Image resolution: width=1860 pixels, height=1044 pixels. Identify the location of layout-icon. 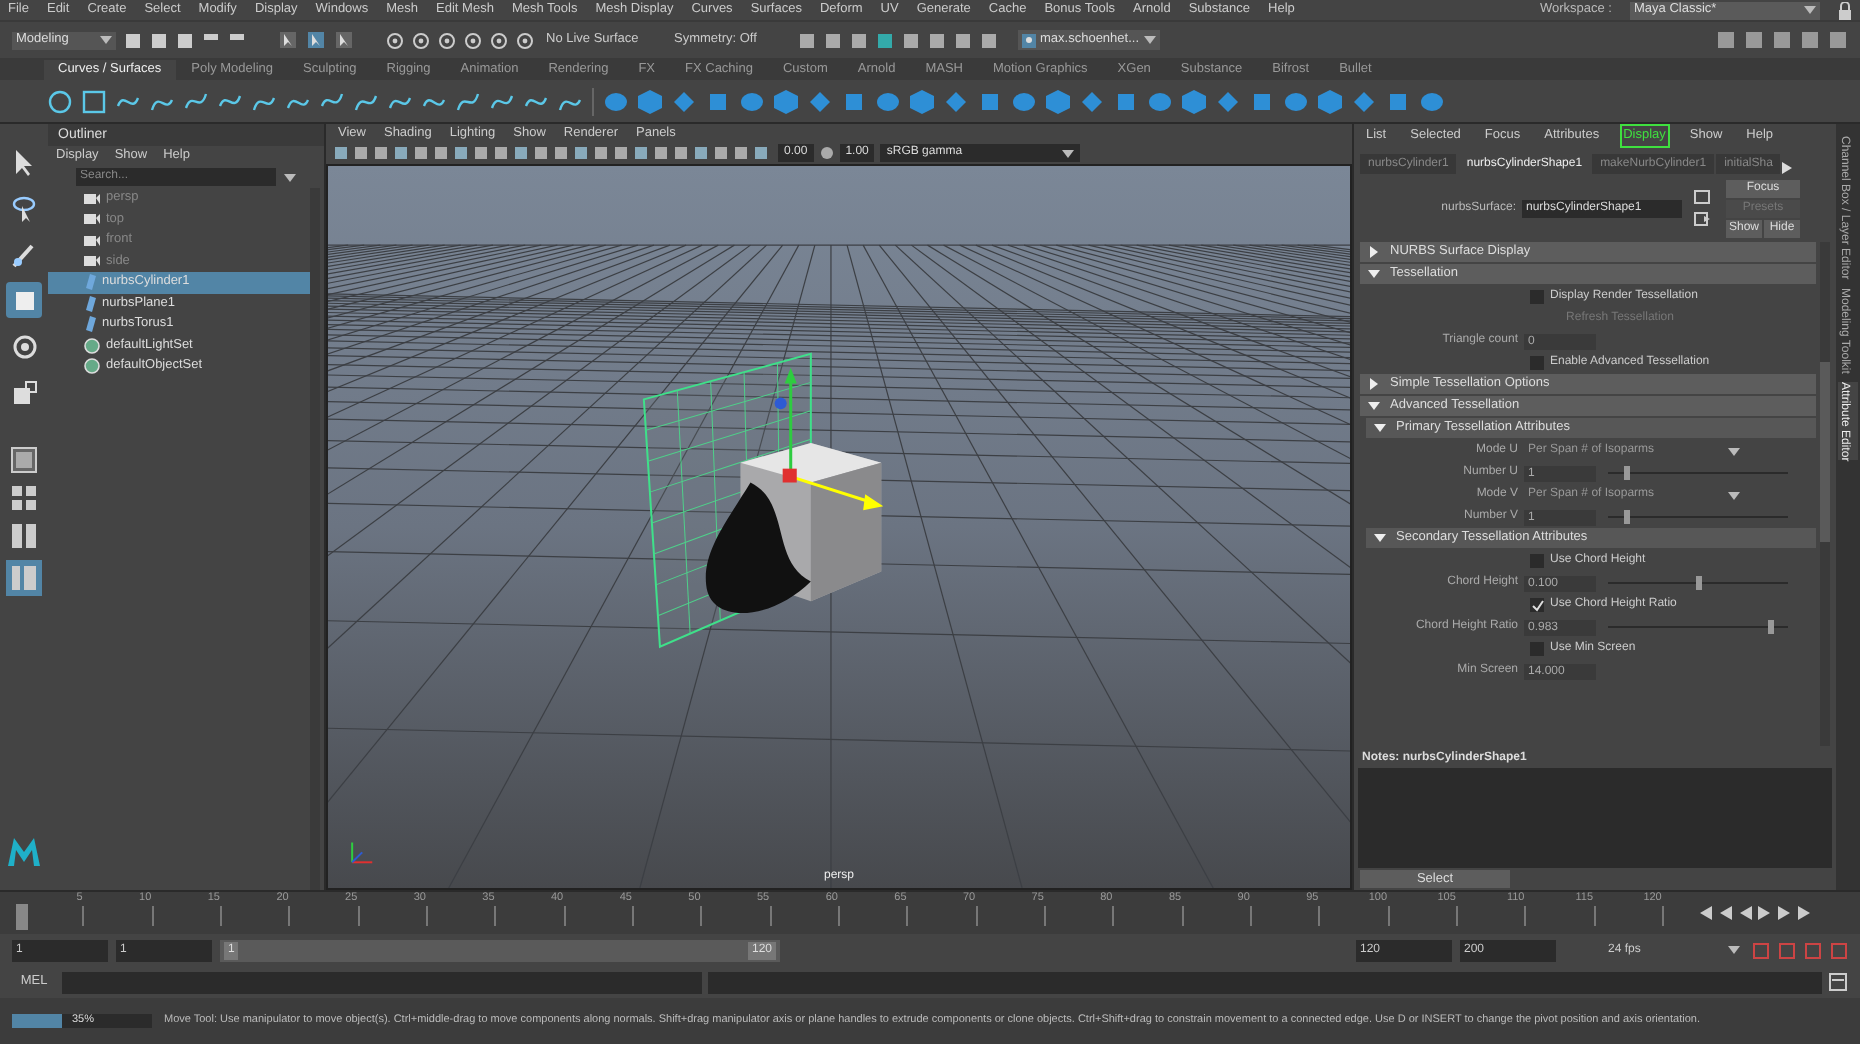
(24, 460).